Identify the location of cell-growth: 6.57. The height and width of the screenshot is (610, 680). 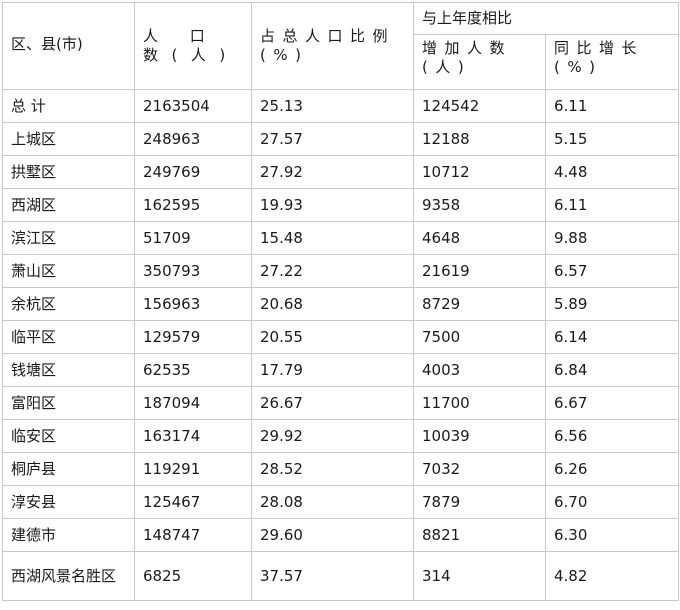
(612, 271).